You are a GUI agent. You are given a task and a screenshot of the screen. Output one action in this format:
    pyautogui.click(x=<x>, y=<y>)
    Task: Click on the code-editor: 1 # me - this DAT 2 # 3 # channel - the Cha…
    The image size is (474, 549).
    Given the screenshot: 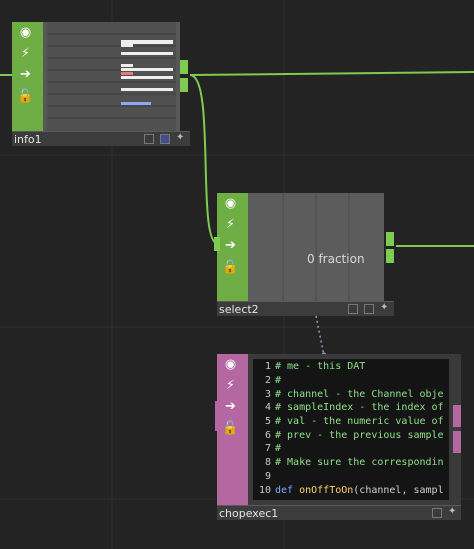 What is the action you would take?
    pyautogui.click(x=351, y=429)
    